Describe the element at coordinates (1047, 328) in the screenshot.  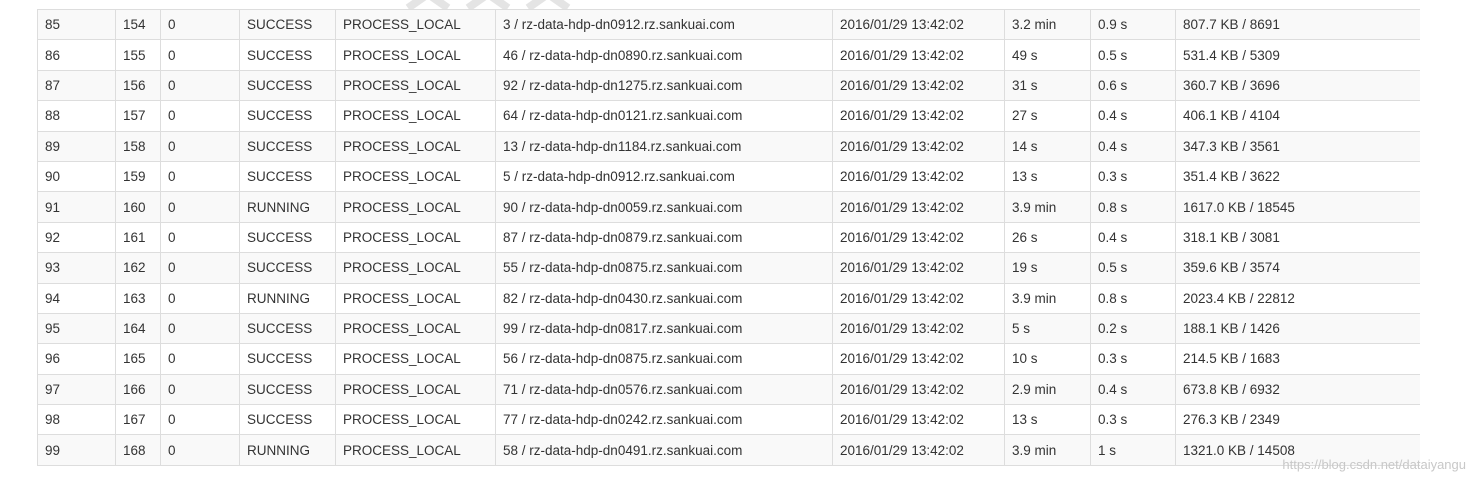
I see `cell-duration: 5 s` at that location.